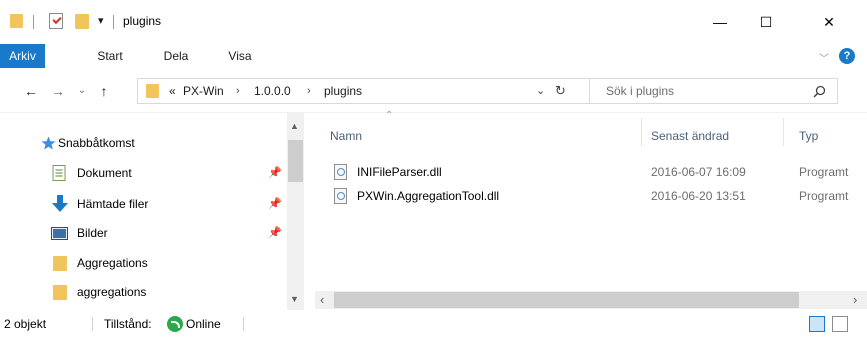  What do you see at coordinates (560, 91) in the screenshot?
I see `refresh-icon: ↻` at bounding box center [560, 91].